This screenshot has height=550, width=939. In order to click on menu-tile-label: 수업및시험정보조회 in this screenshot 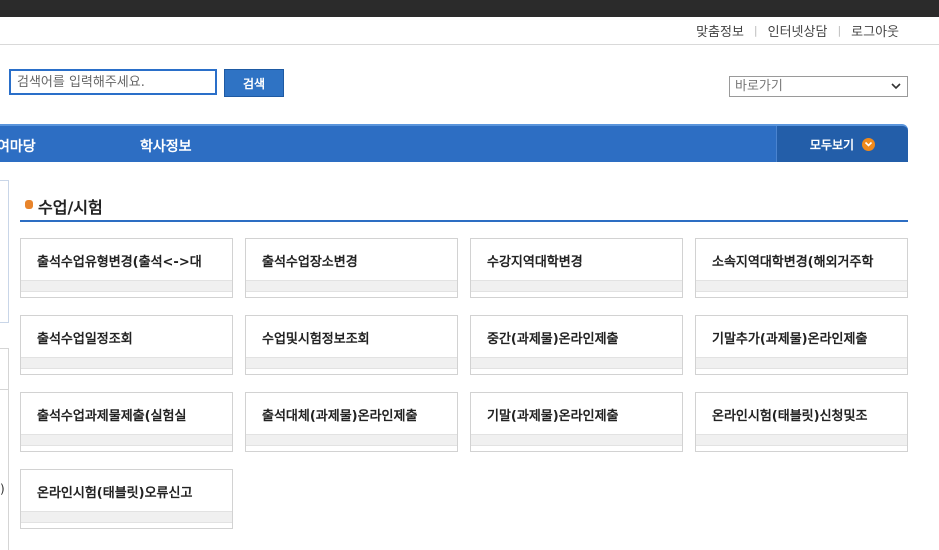, I will do `click(316, 339)`.